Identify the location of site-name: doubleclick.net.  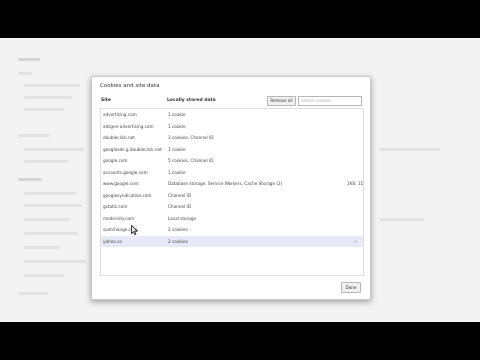
(119, 137).